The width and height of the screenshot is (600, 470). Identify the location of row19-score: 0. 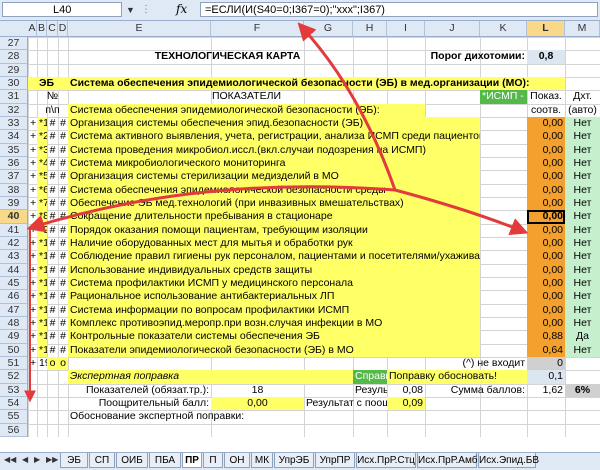
(546, 363).